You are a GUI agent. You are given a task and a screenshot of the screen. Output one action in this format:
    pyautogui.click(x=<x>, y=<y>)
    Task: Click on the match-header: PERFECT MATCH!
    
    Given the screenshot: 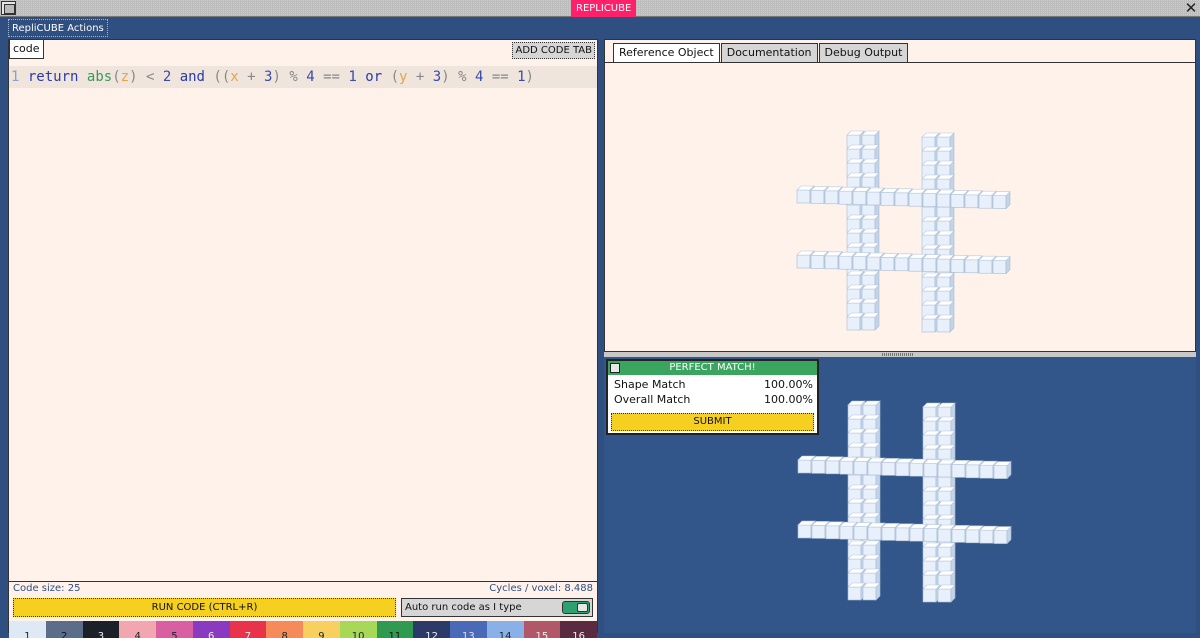 What is the action you would take?
    pyautogui.click(x=712, y=368)
    